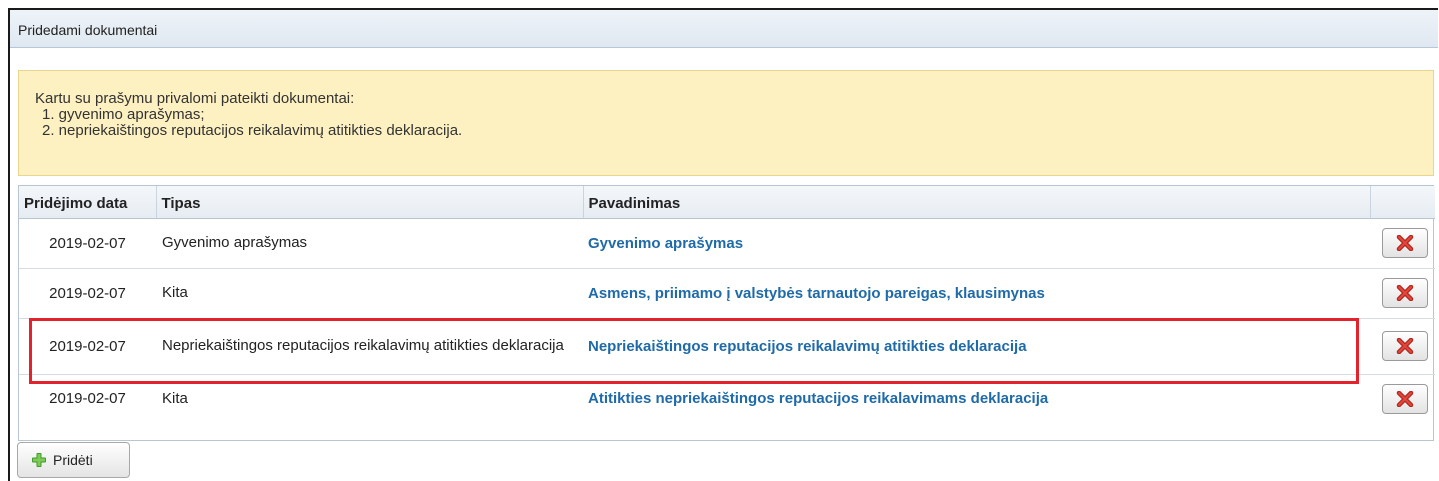 This screenshot has width=1439, height=481. I want to click on row-type: Gyvenimo aprašymas, so click(369, 243).